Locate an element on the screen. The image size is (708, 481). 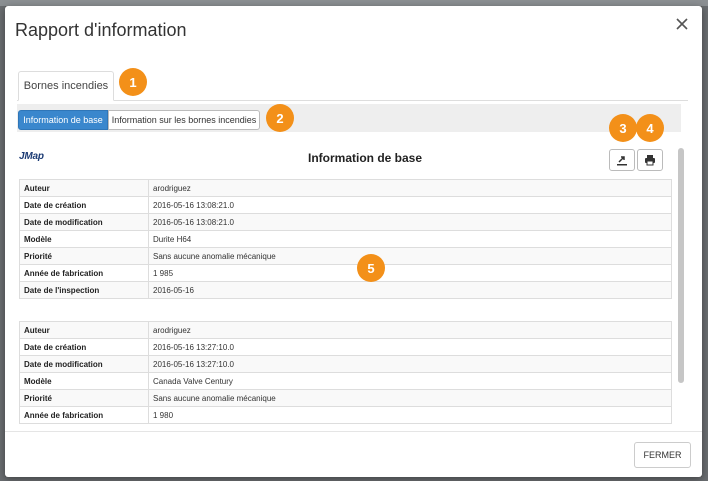
tab-bornes-incendies: Bornes incendies is located at coordinates (66, 86).